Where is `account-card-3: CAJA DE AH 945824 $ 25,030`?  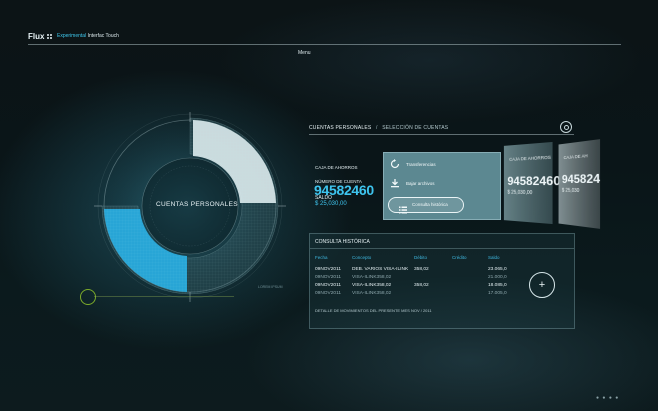
account-card-3: CAJA DE AH 945824 $ 25,030 is located at coordinates (579, 184).